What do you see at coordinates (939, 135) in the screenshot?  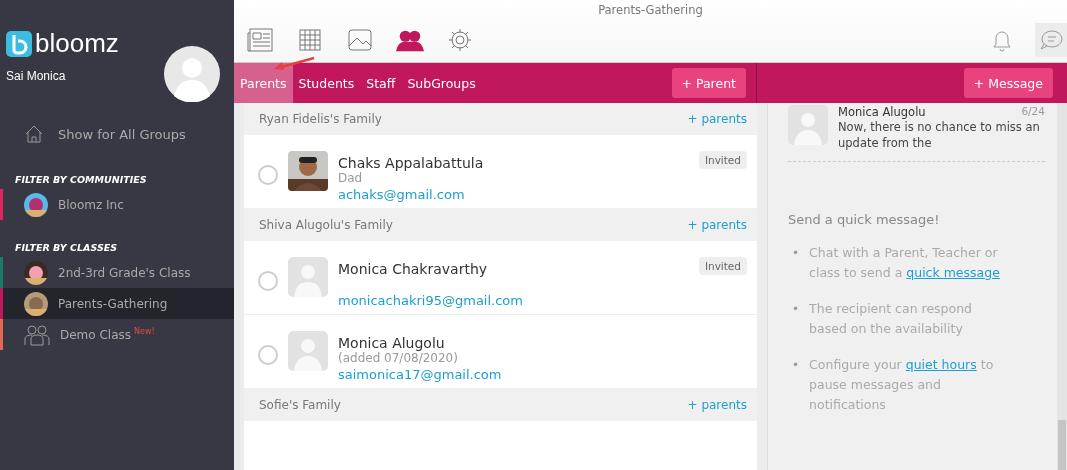 I see `message-preview: Now, there is no chance to miss an update from the` at bounding box center [939, 135].